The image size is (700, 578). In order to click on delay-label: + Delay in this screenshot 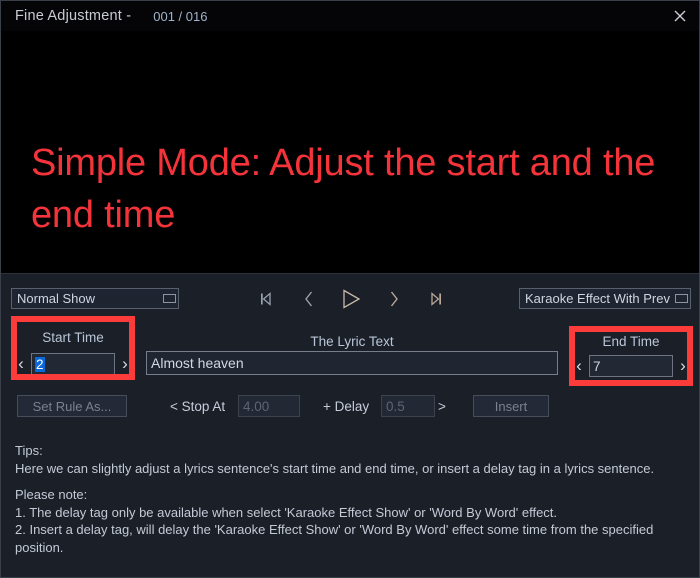, I will do `click(346, 406)`.